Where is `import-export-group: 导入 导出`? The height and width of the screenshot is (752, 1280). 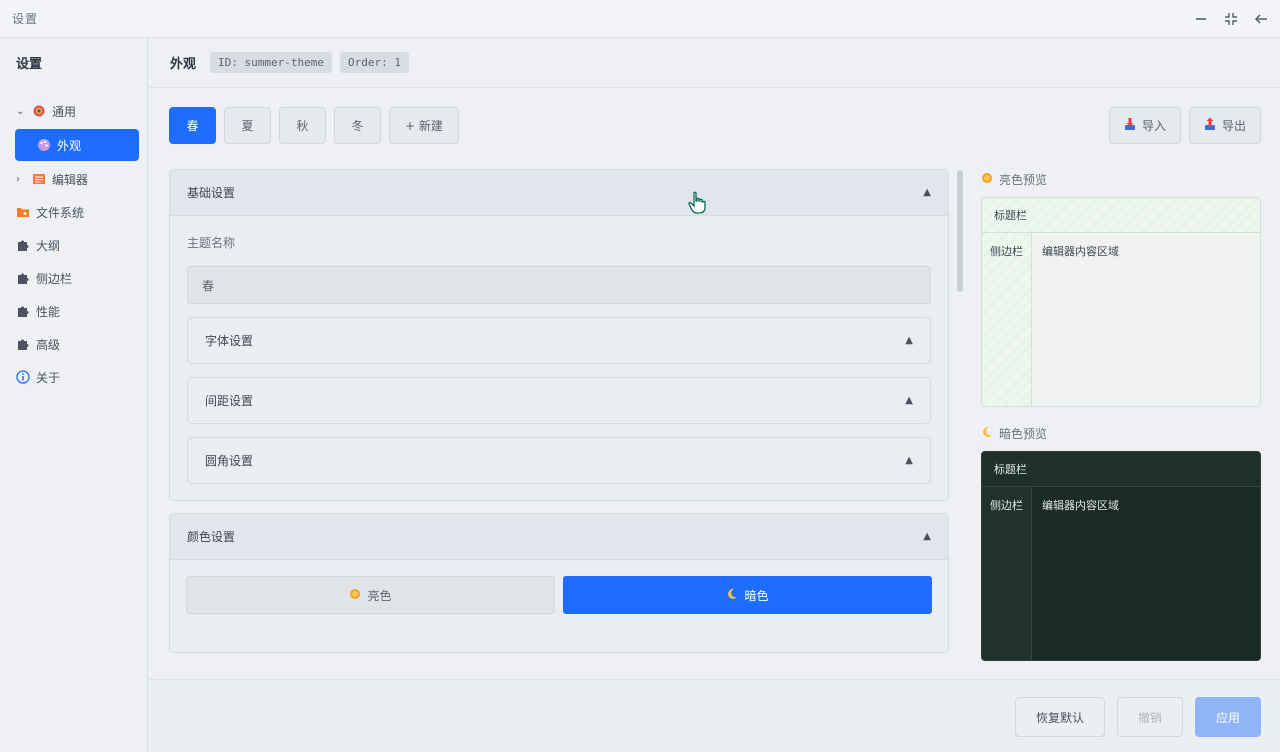 import-export-group: 导入 导出 is located at coordinates (1184, 125).